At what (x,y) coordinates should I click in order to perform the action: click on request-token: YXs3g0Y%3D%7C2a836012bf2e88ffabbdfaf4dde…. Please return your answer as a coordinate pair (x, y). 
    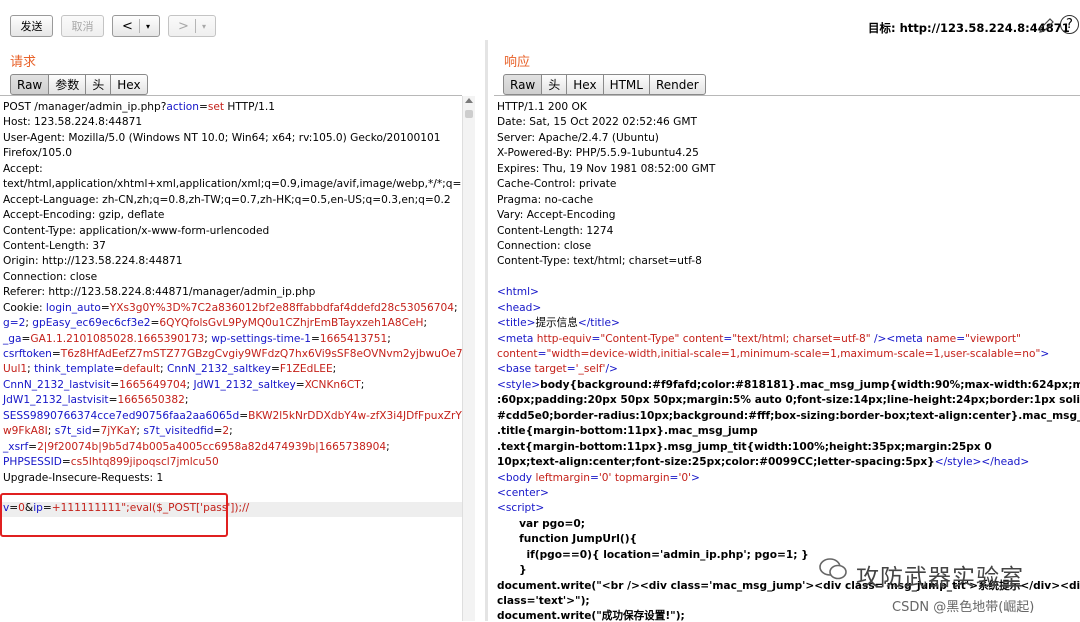
    Looking at the image, I should click on (282, 307).